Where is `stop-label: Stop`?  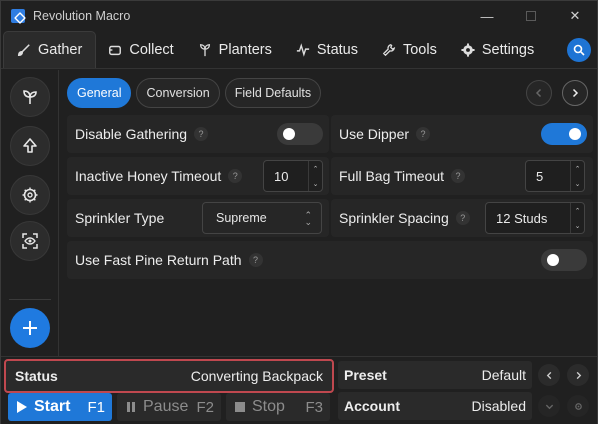
stop-label: Stop is located at coordinates (268, 406).